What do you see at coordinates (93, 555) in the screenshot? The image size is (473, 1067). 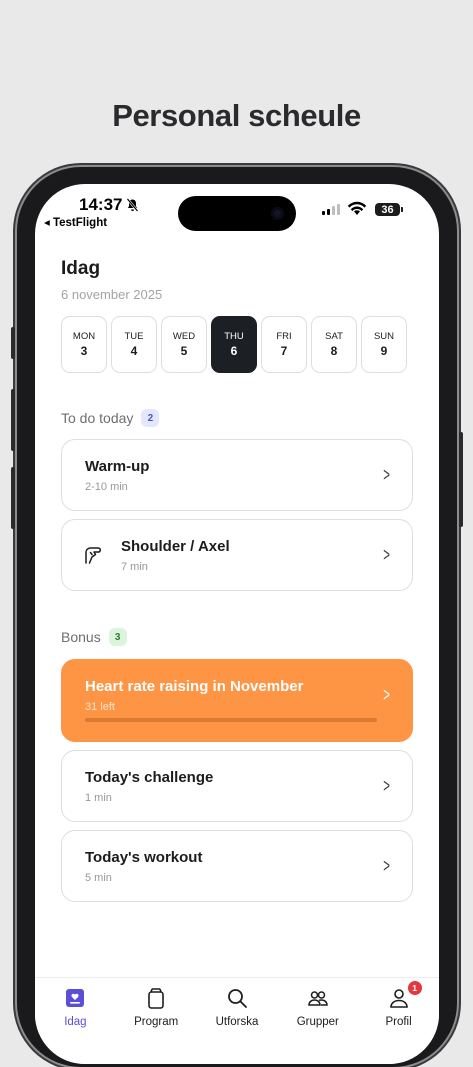 I see `shoulder-icon` at bounding box center [93, 555].